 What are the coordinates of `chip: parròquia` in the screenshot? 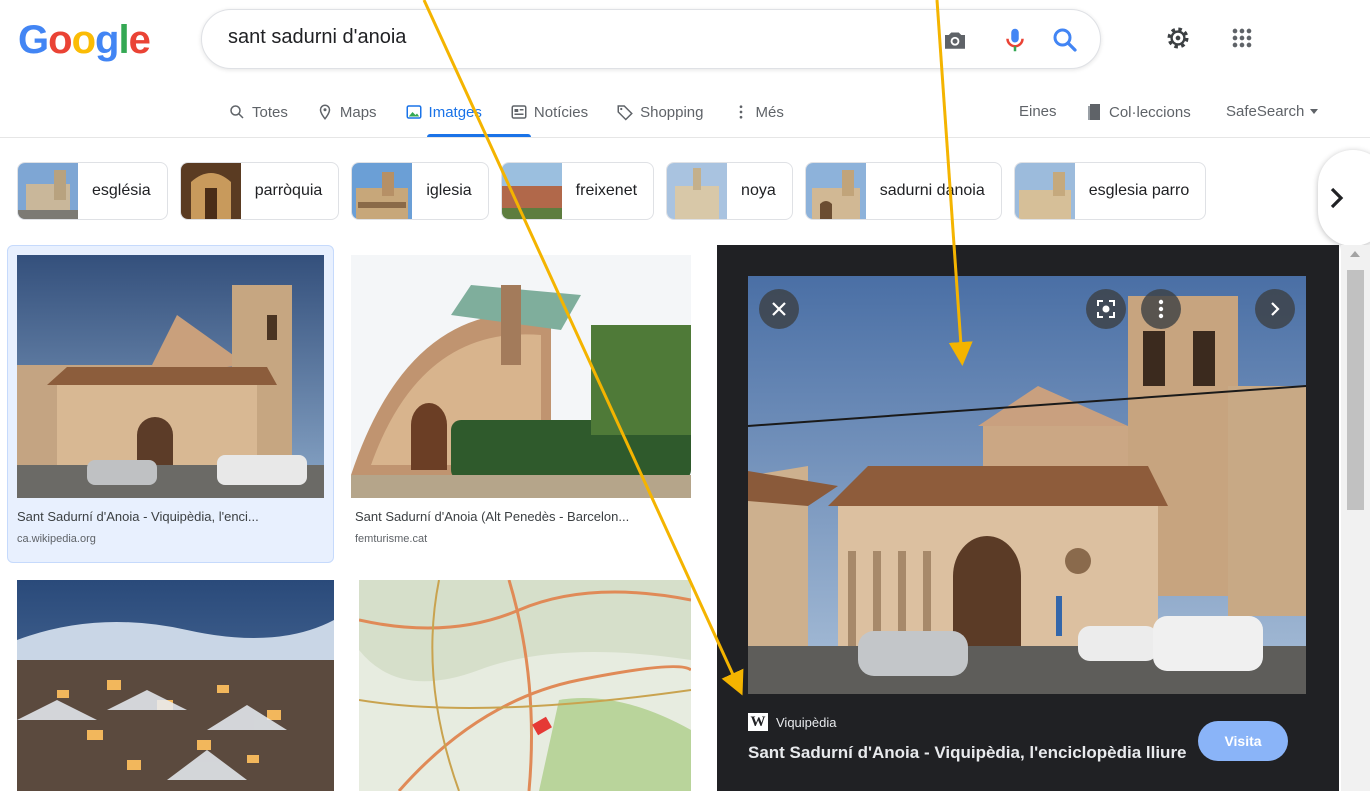 It's located at (259, 191).